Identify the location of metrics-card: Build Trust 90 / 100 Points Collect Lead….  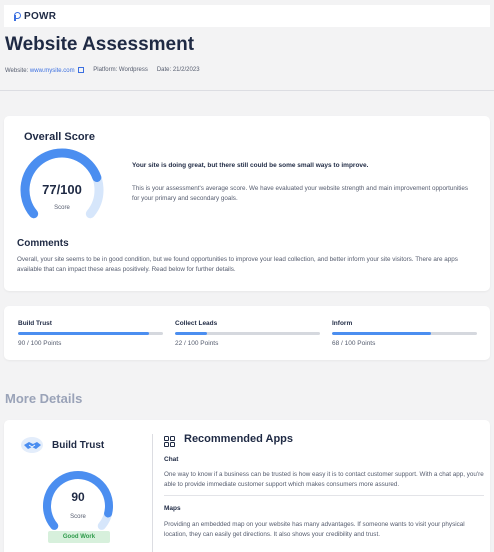
(247, 333).